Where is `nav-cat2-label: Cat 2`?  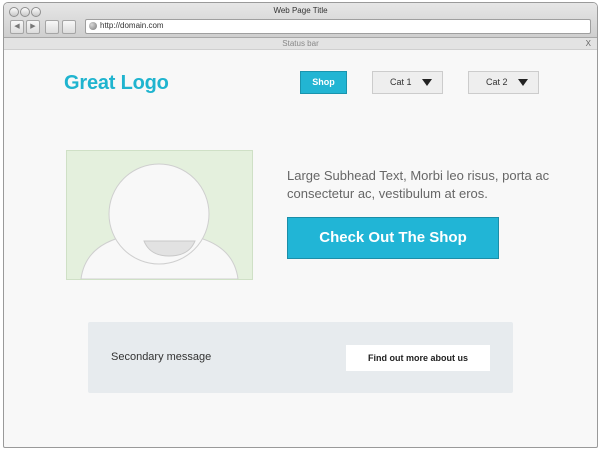 nav-cat2-label: Cat 2 is located at coordinates (497, 82).